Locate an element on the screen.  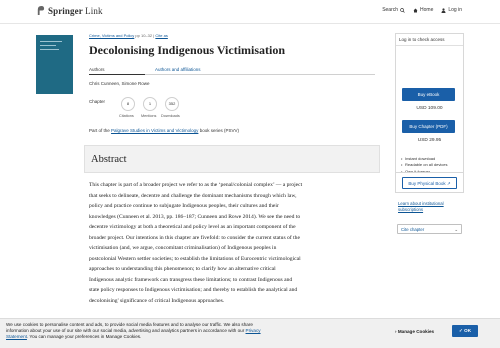
nav-search-label: Search is located at coordinates (390, 10).